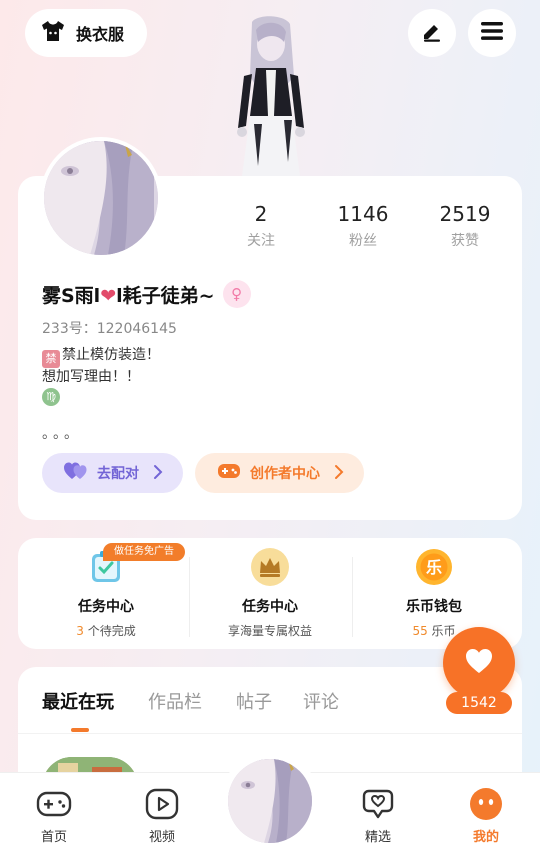 The height and width of the screenshot is (862, 540). What do you see at coordinates (162, 804) in the screenshot?
I see `video-icon` at bounding box center [162, 804].